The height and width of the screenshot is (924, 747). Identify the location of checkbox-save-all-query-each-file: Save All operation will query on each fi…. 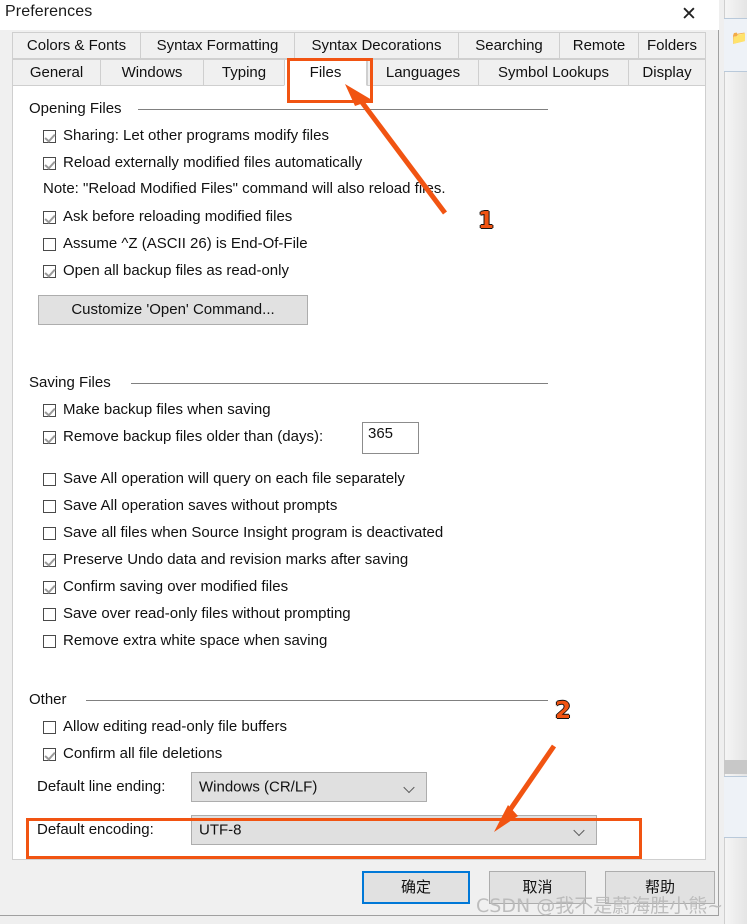
(224, 480).